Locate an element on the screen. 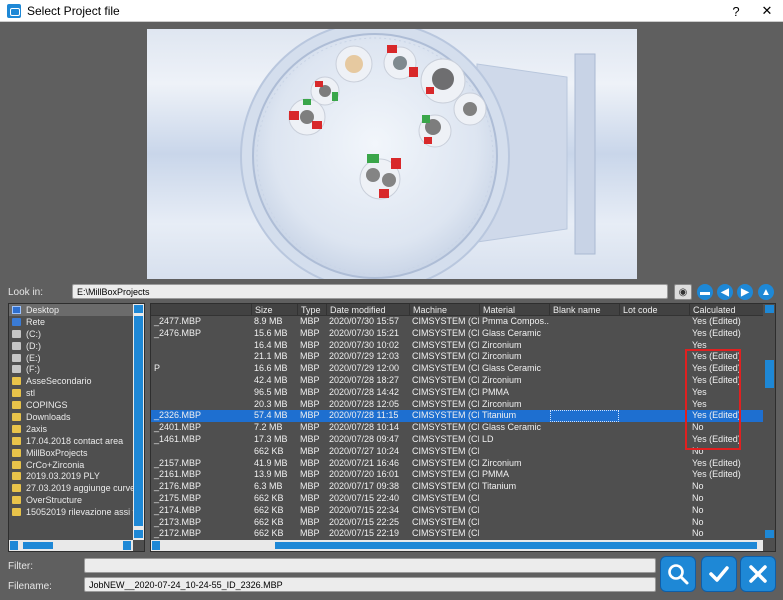 The height and width of the screenshot is (600, 783). title-bar: Select Project file ? ✕ is located at coordinates (391, 11).